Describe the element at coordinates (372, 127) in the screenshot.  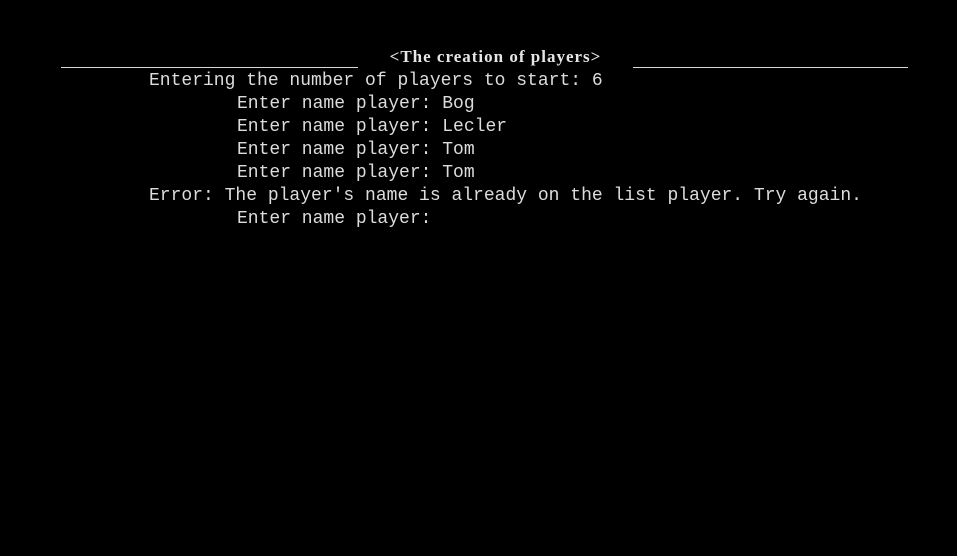
I see `name-prompt-line: Enter name player: Lecler` at that location.